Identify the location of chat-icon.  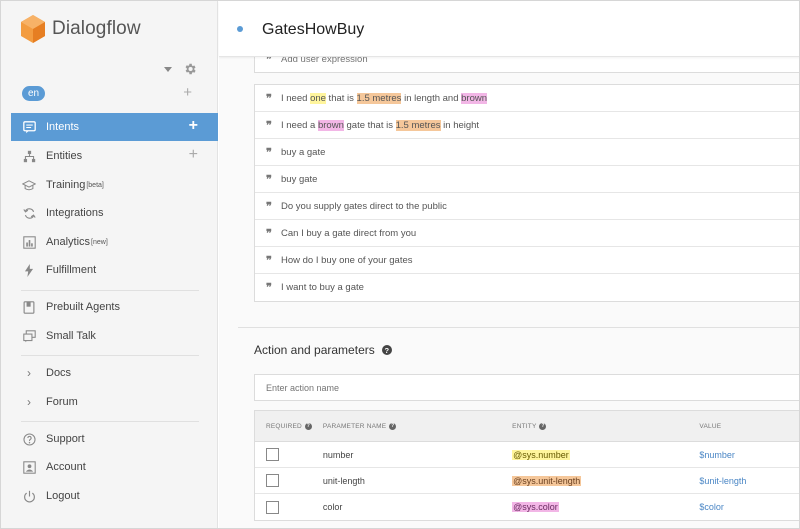
(29, 127).